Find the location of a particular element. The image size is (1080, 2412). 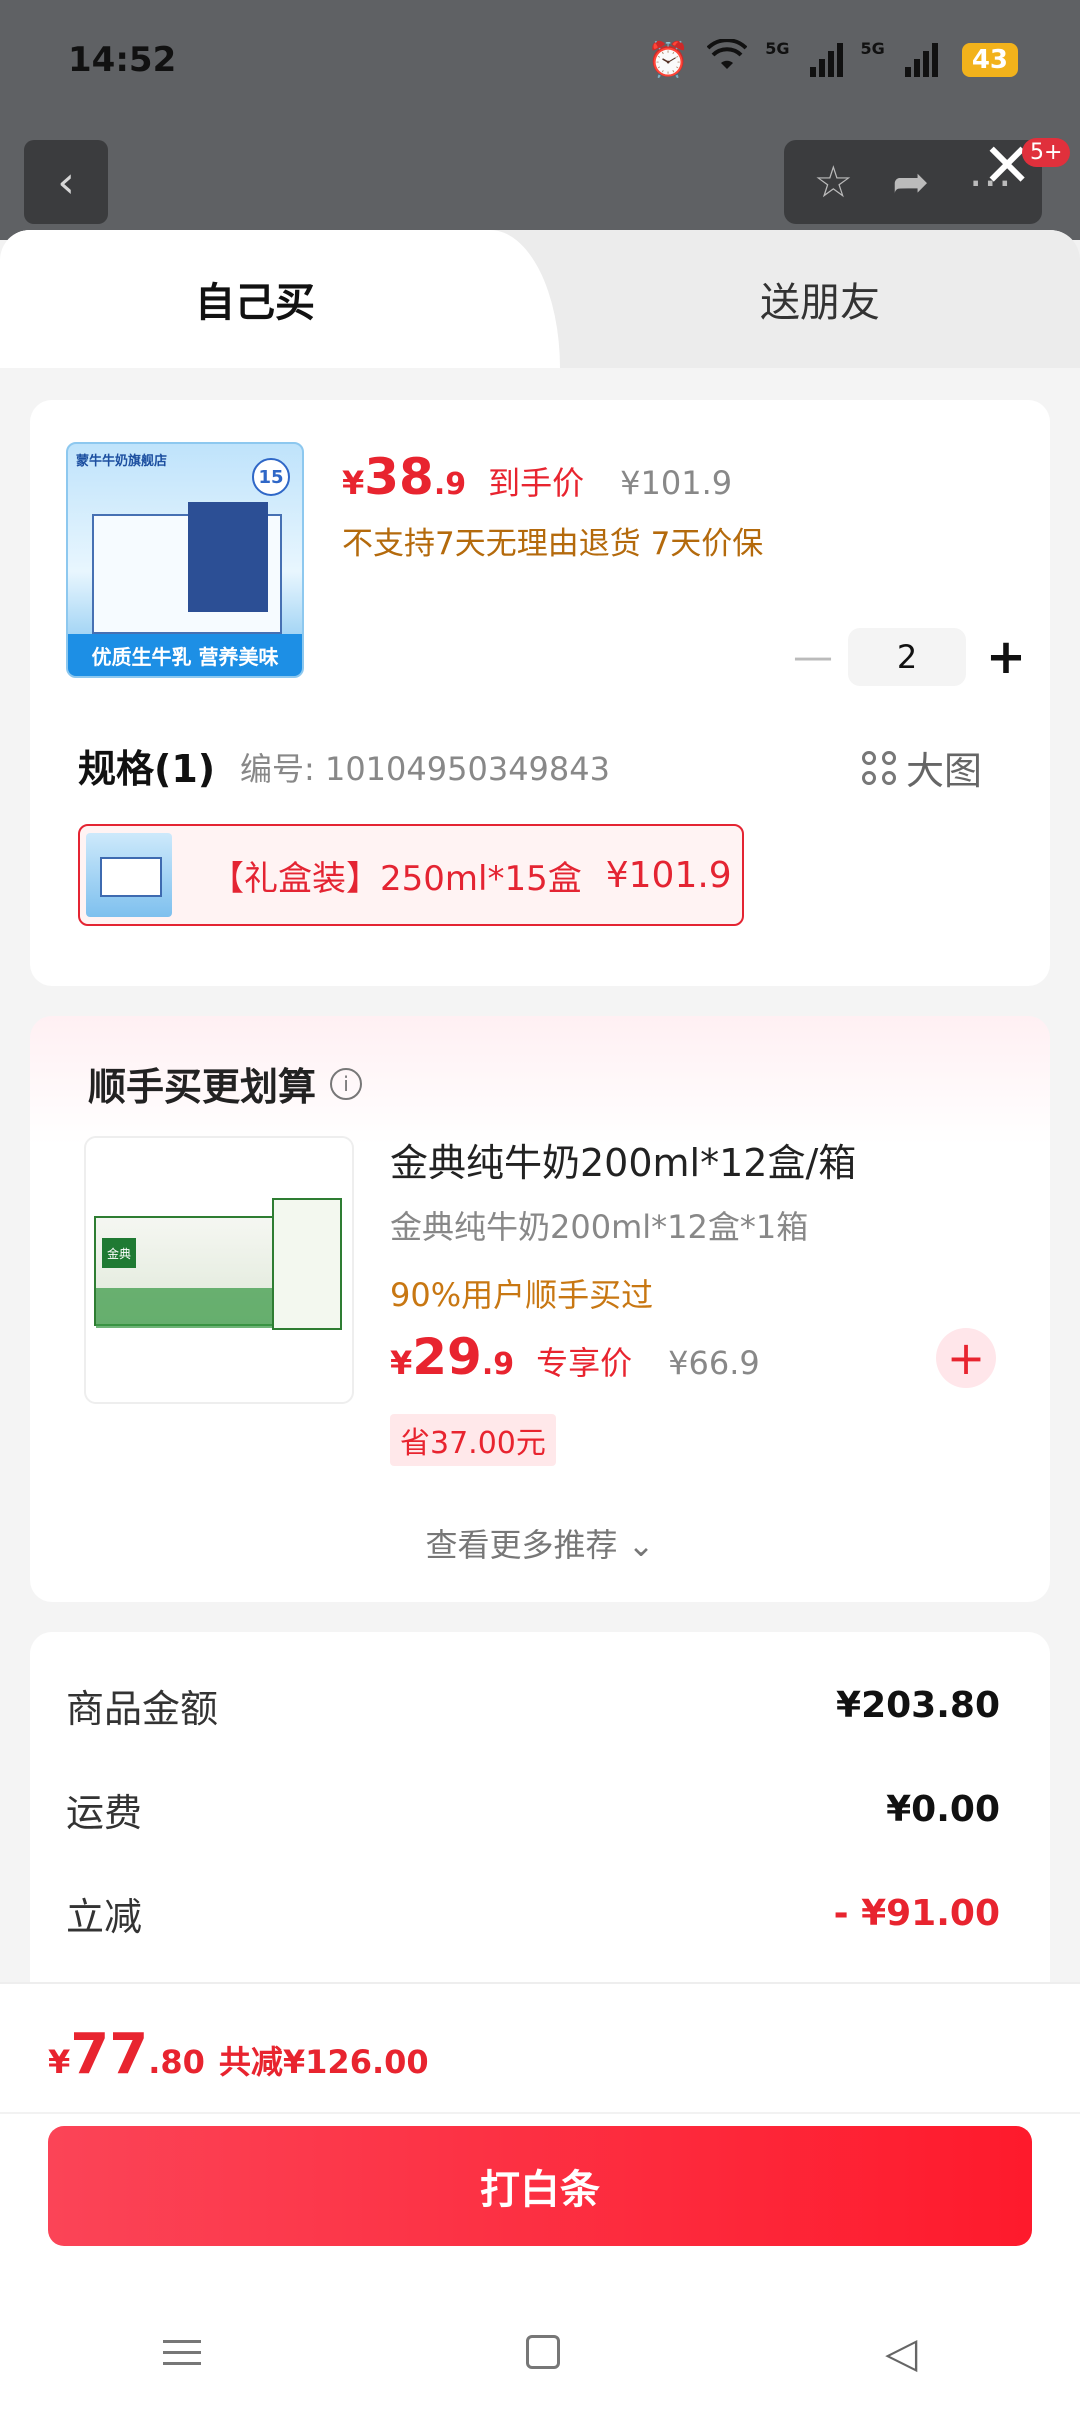

battery-indicator: 43 is located at coordinates (989, 60).